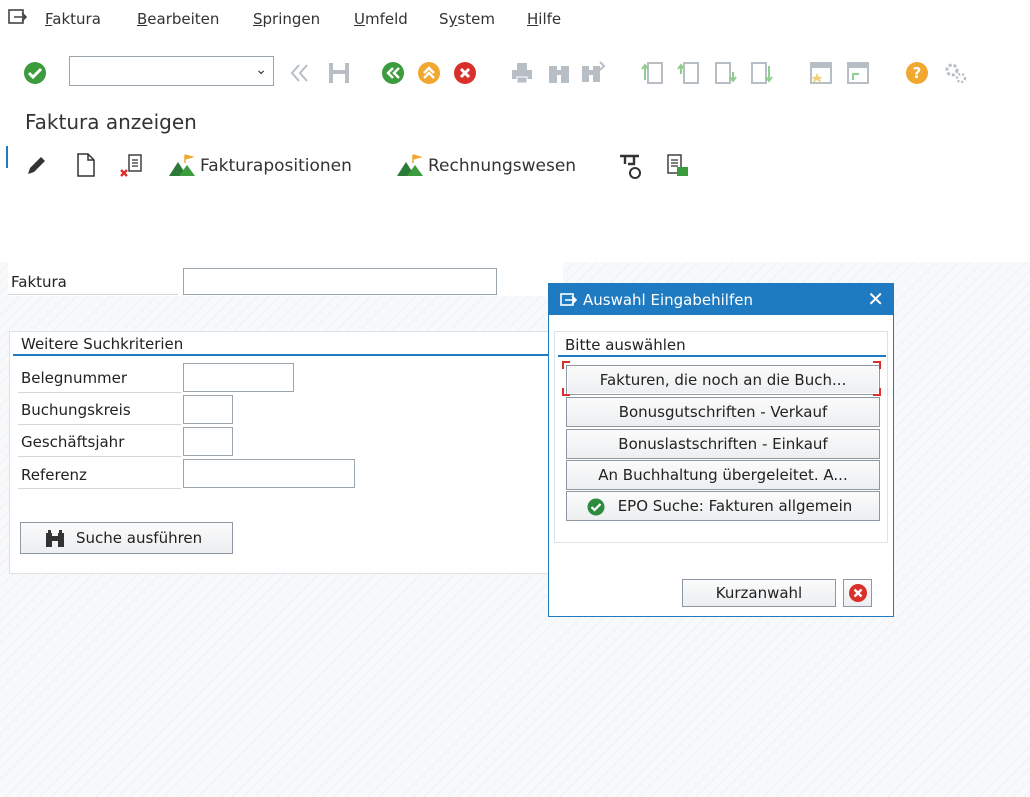  What do you see at coordinates (429, 73) in the screenshot?
I see `exit-icon` at bounding box center [429, 73].